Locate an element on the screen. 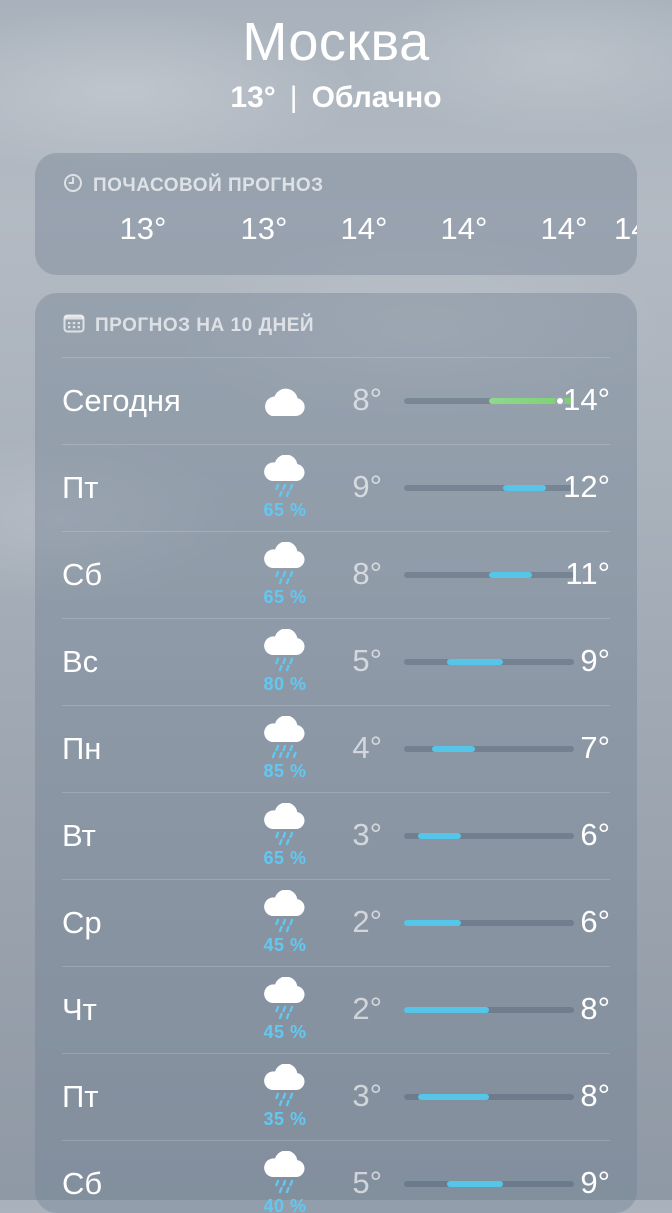 This screenshot has height=1213, width=672. forecast-row: Пт 35 % 3° 8° is located at coordinates (336, 1096).